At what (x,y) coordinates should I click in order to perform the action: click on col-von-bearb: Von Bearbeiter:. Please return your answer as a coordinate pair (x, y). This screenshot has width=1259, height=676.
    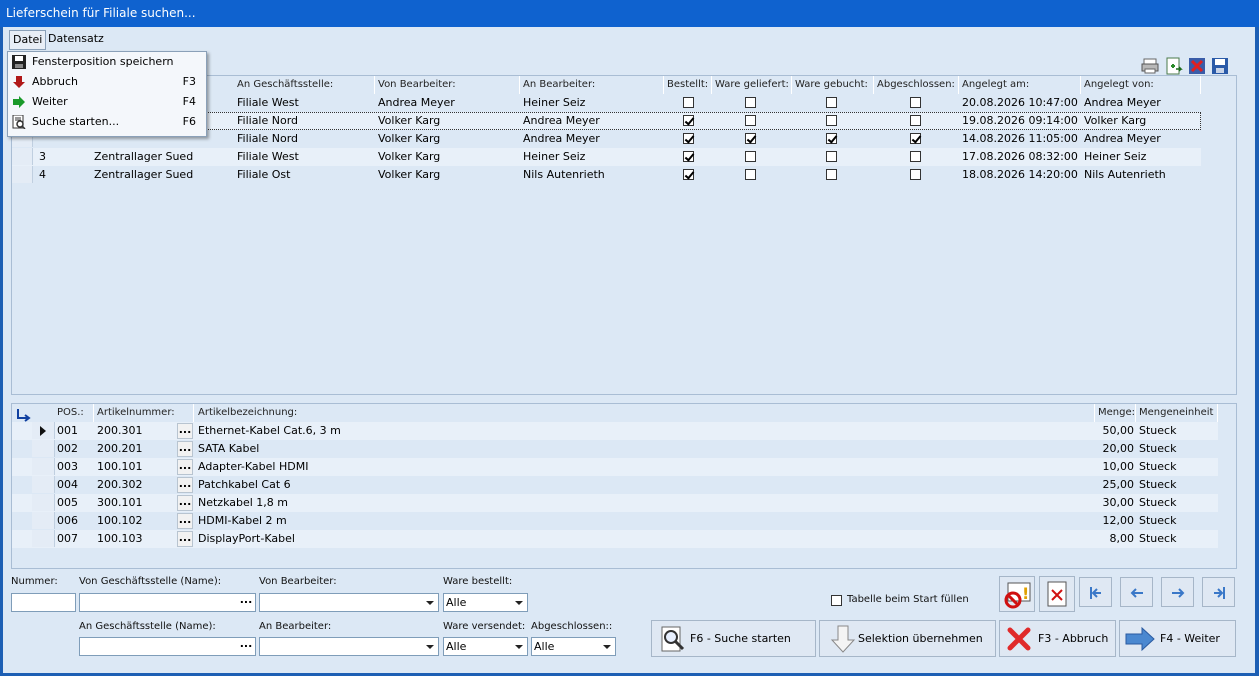
    Looking at the image, I should click on (447, 85).